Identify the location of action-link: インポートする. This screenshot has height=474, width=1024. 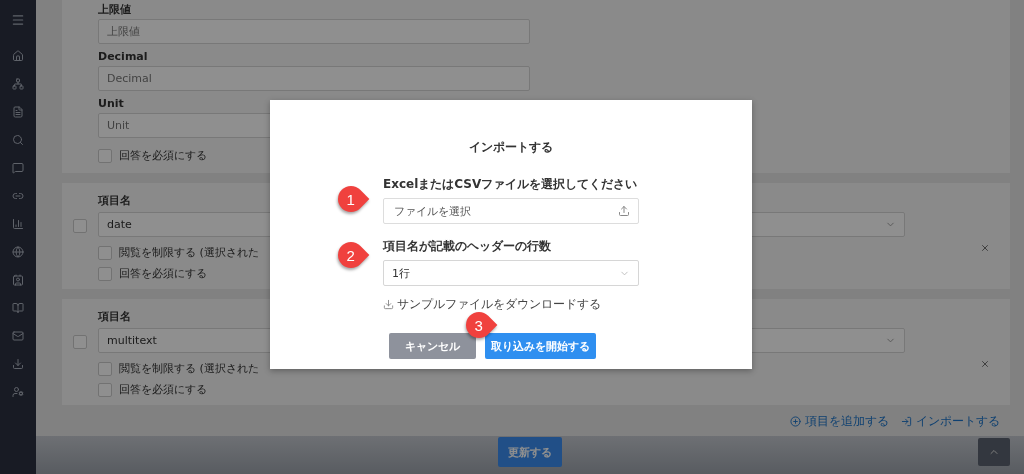
(950, 421).